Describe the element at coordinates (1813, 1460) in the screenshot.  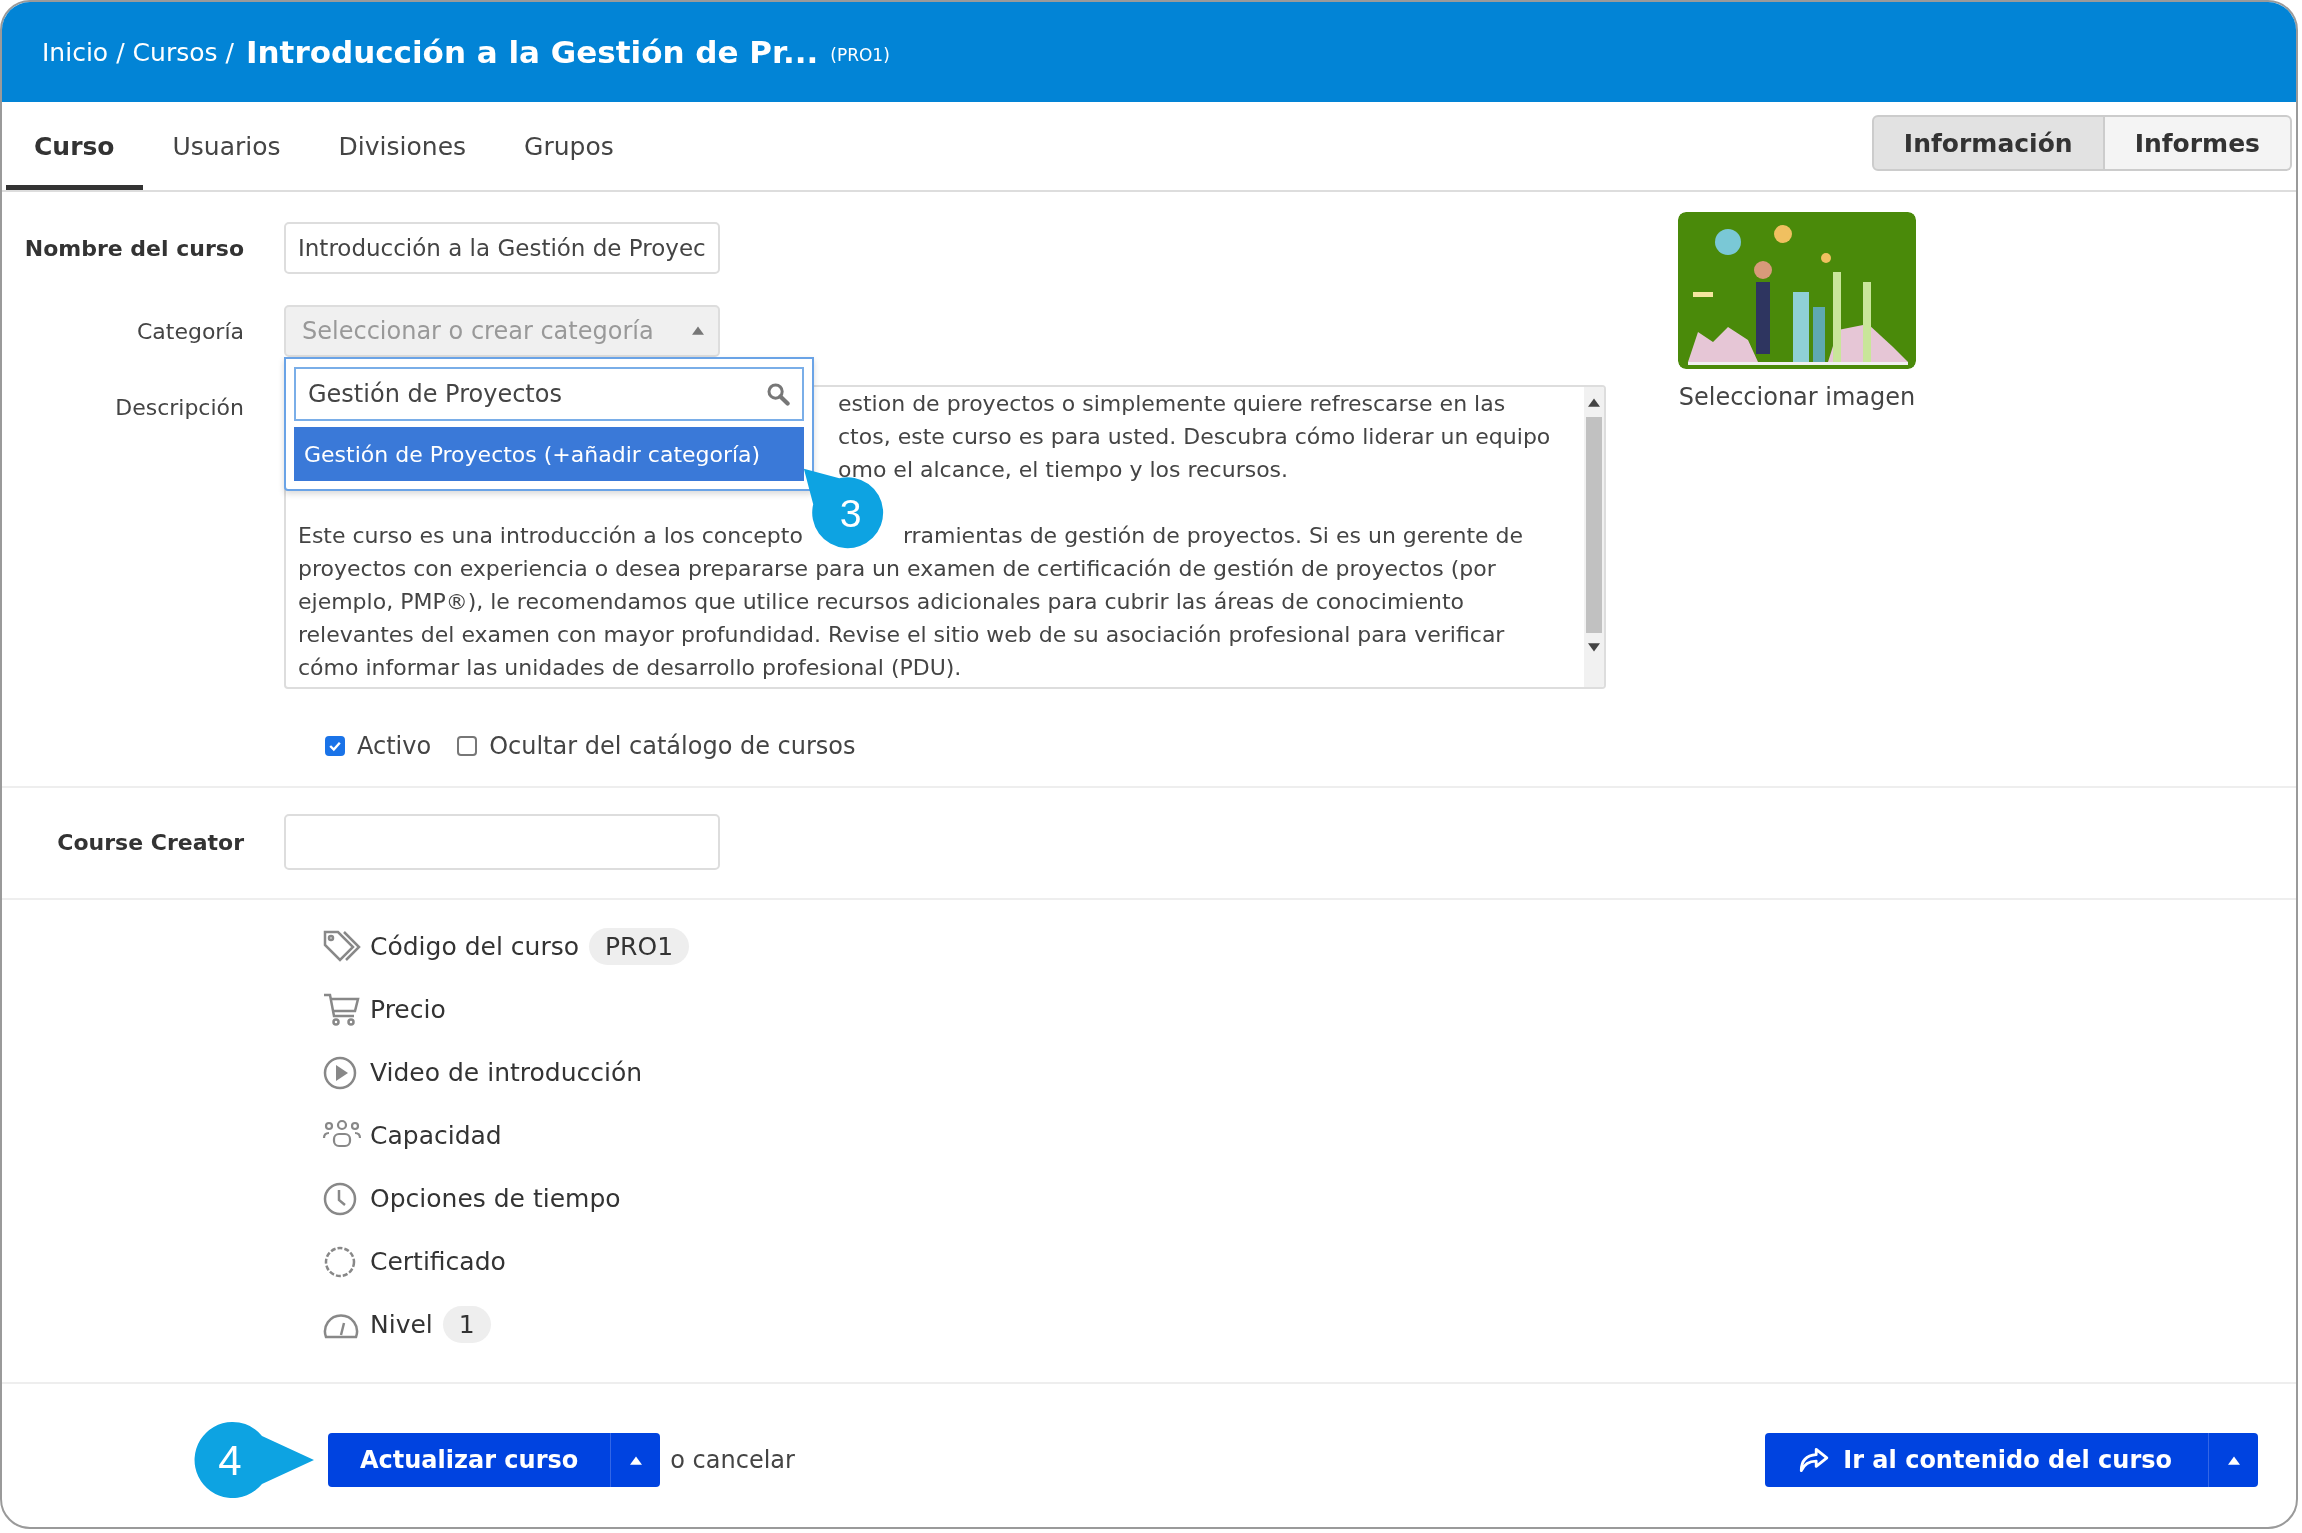
I see `share-icon` at that location.